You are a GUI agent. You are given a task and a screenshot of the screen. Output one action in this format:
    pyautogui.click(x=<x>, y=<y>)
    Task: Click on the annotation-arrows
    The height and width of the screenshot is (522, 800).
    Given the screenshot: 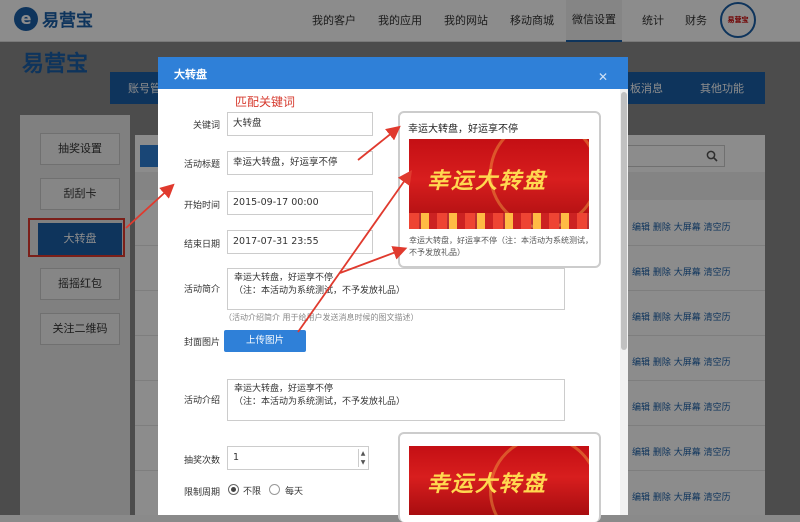 What is the action you would take?
    pyautogui.click(x=269, y=229)
    